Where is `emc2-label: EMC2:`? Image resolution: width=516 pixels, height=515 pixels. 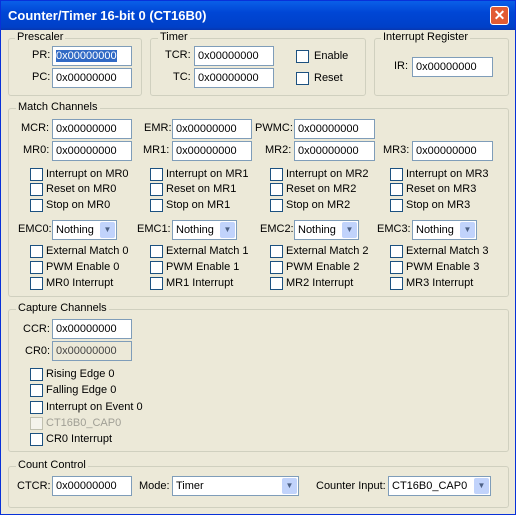 emc2-label: EMC2: is located at coordinates (277, 229).